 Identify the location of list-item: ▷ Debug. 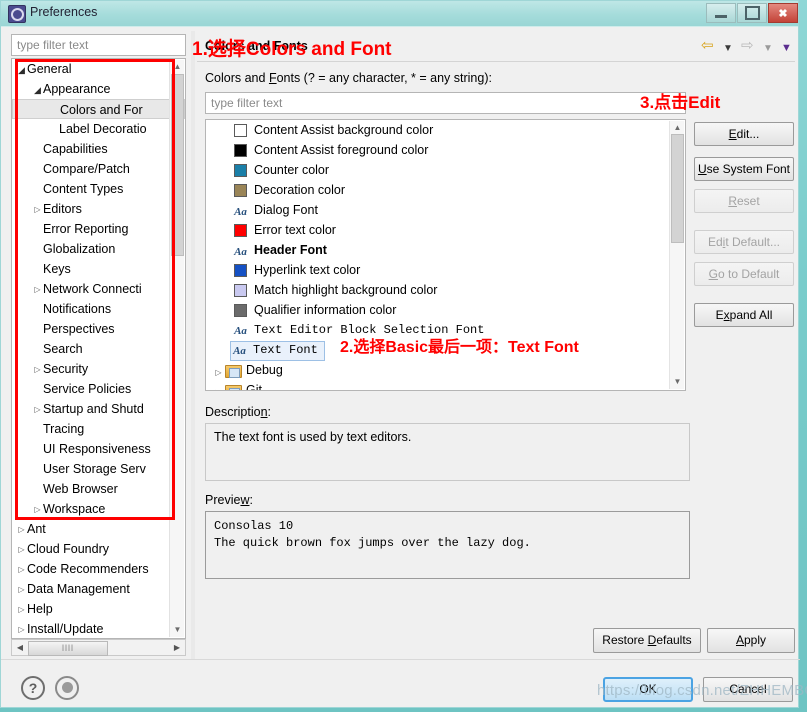
(445, 370).